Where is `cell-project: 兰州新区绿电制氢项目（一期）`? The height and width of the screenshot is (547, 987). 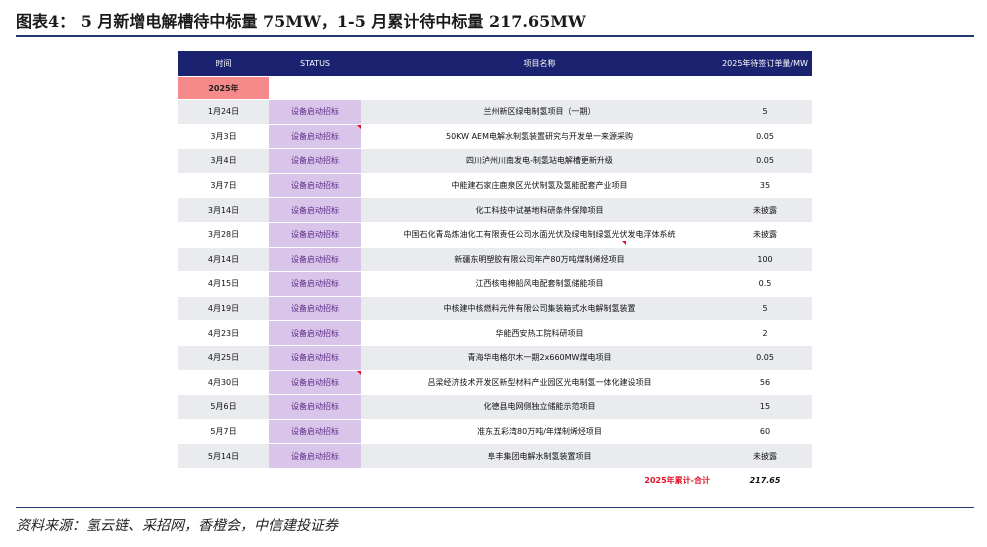
cell-project: 兰州新区绿电制氢项目（一期） is located at coordinates (539, 112).